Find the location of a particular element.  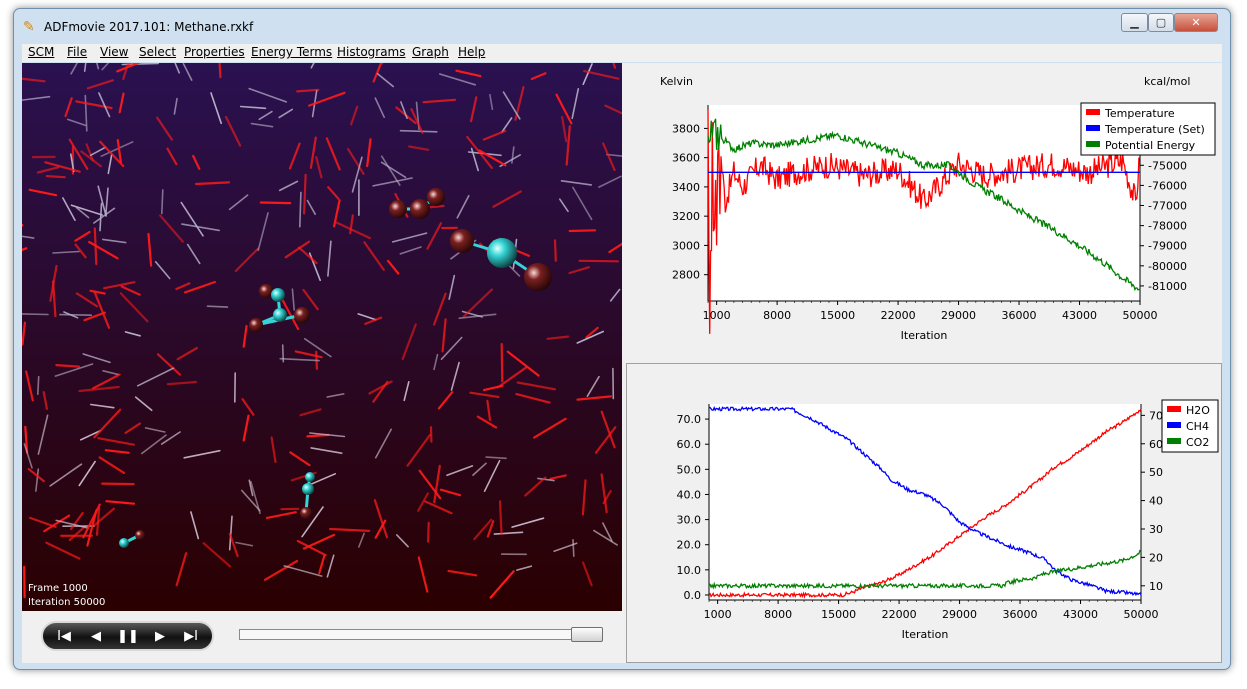

close-button: ✕ is located at coordinates (1196, 22).